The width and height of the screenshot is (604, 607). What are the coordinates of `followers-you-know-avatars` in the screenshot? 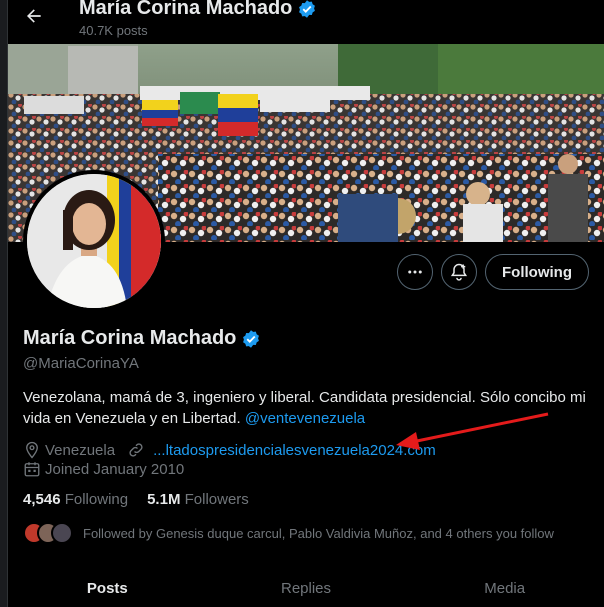 It's located at (49, 533).